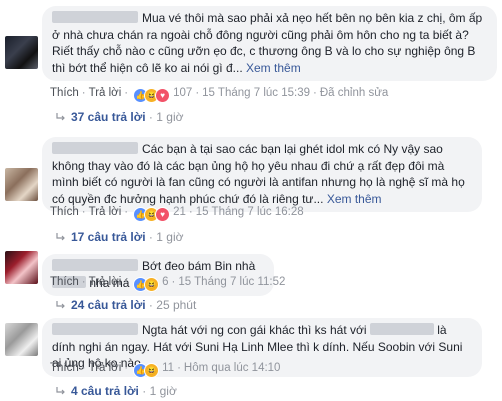 Image resolution: width=502 pixels, height=401 pixels. What do you see at coordinates (199, 266) in the screenshot?
I see `comment-text: Bớt đeo bám Bin nhà` at bounding box center [199, 266].